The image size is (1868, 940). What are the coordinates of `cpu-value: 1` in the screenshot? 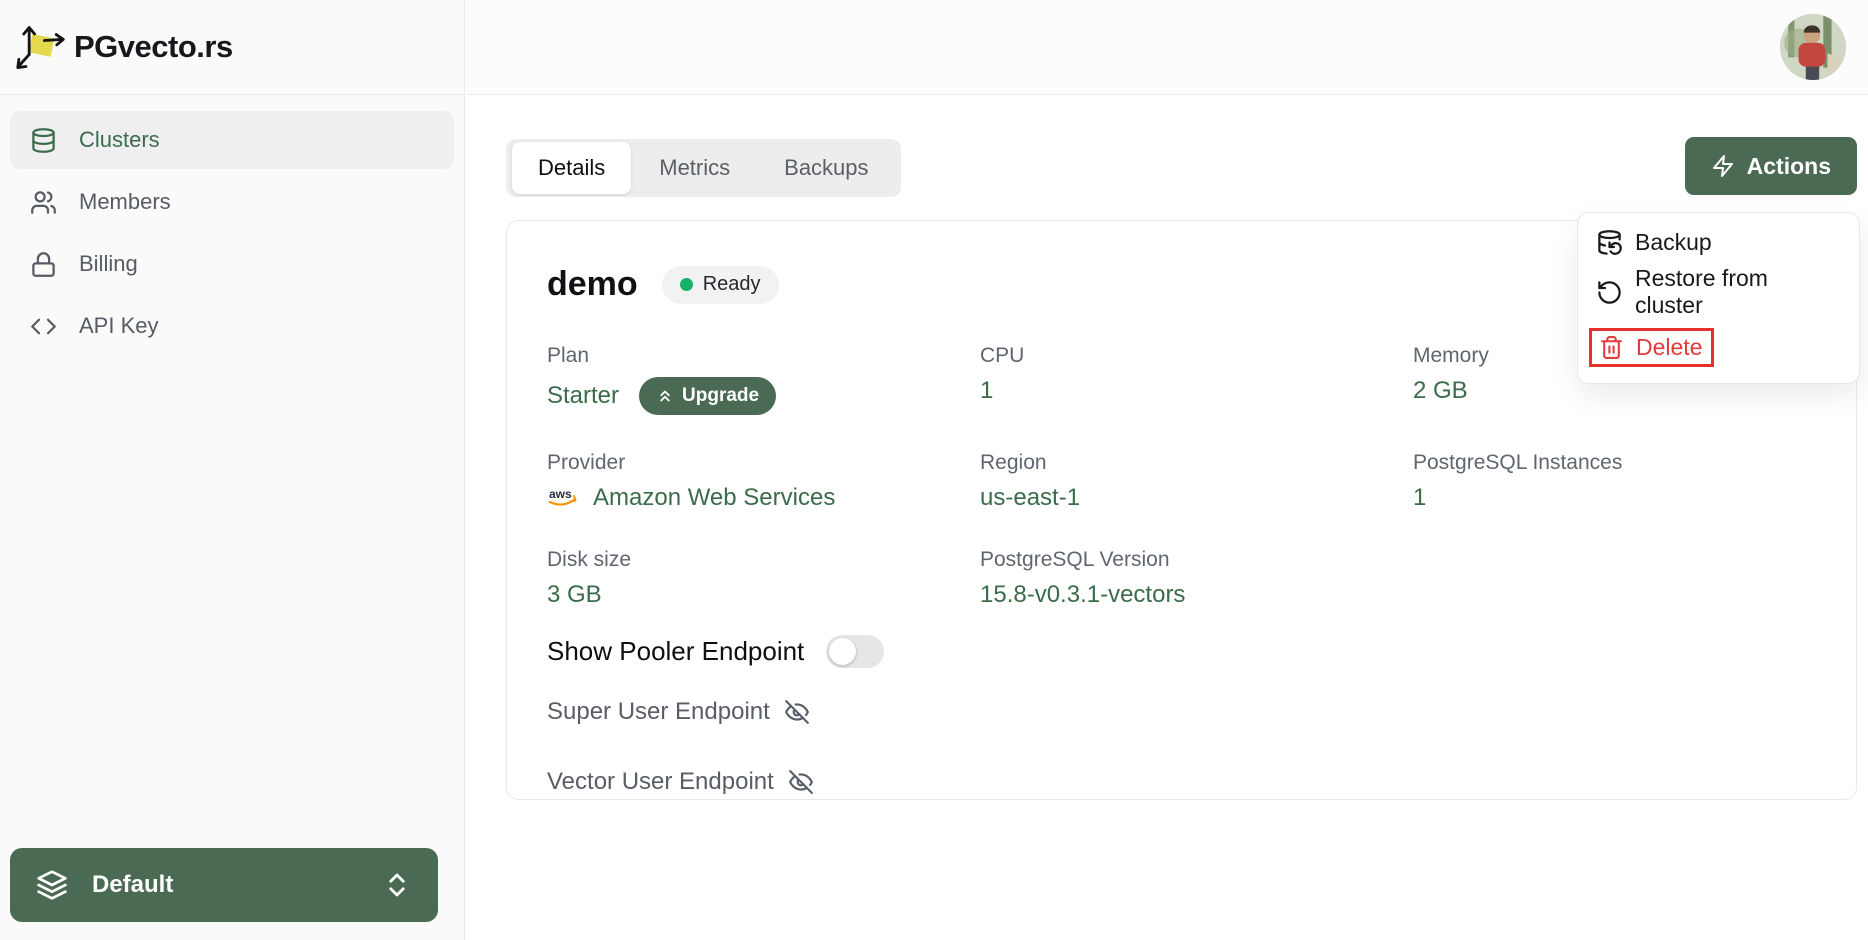 It's located at (987, 390).